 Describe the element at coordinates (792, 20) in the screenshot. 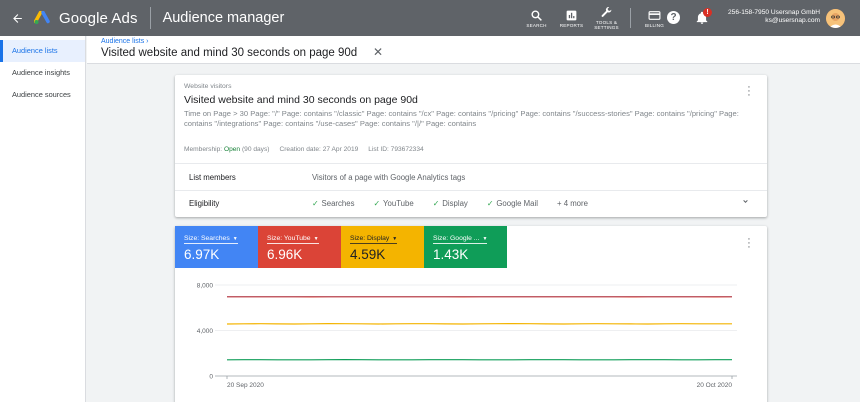

I see `account-email: ks@usersnap.com` at that location.